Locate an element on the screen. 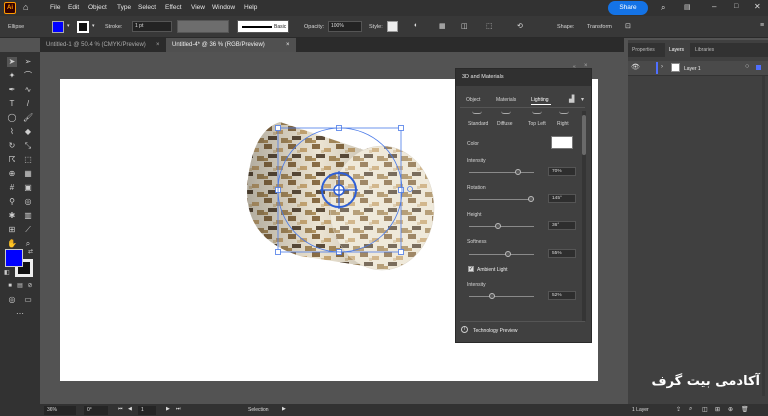 This screenshot has width=768, height=416. first-artboard-icon: ⏮ is located at coordinates (120, 409).